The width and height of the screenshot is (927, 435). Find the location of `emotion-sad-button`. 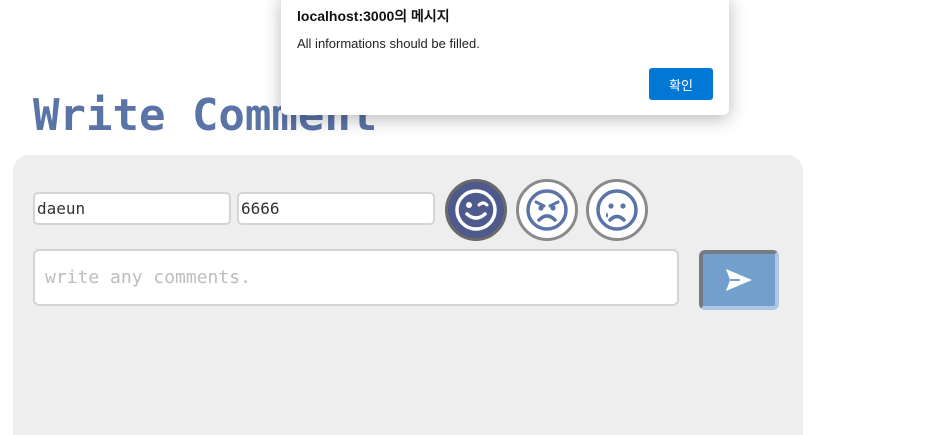

emotion-sad-button is located at coordinates (617, 210).